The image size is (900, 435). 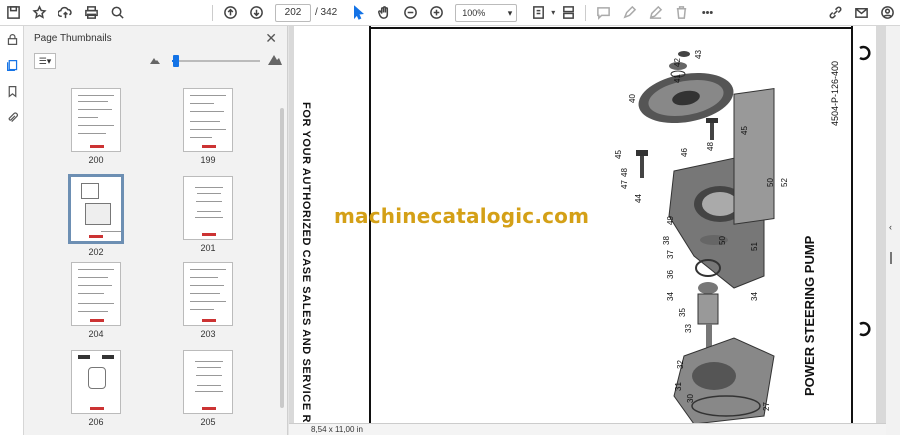 I want to click on callout-label: 38, so click(x=666, y=240).